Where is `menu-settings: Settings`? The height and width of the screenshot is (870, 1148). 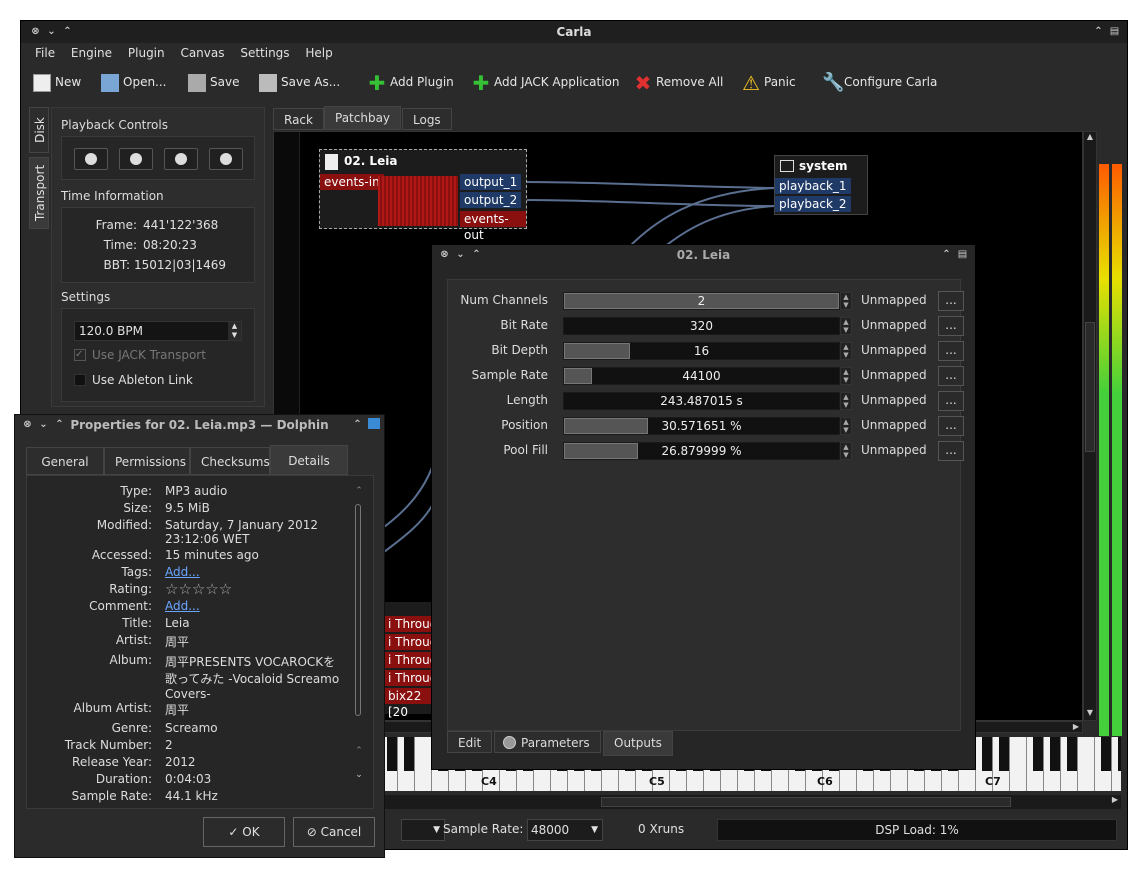
menu-settings: Settings is located at coordinates (264, 53).